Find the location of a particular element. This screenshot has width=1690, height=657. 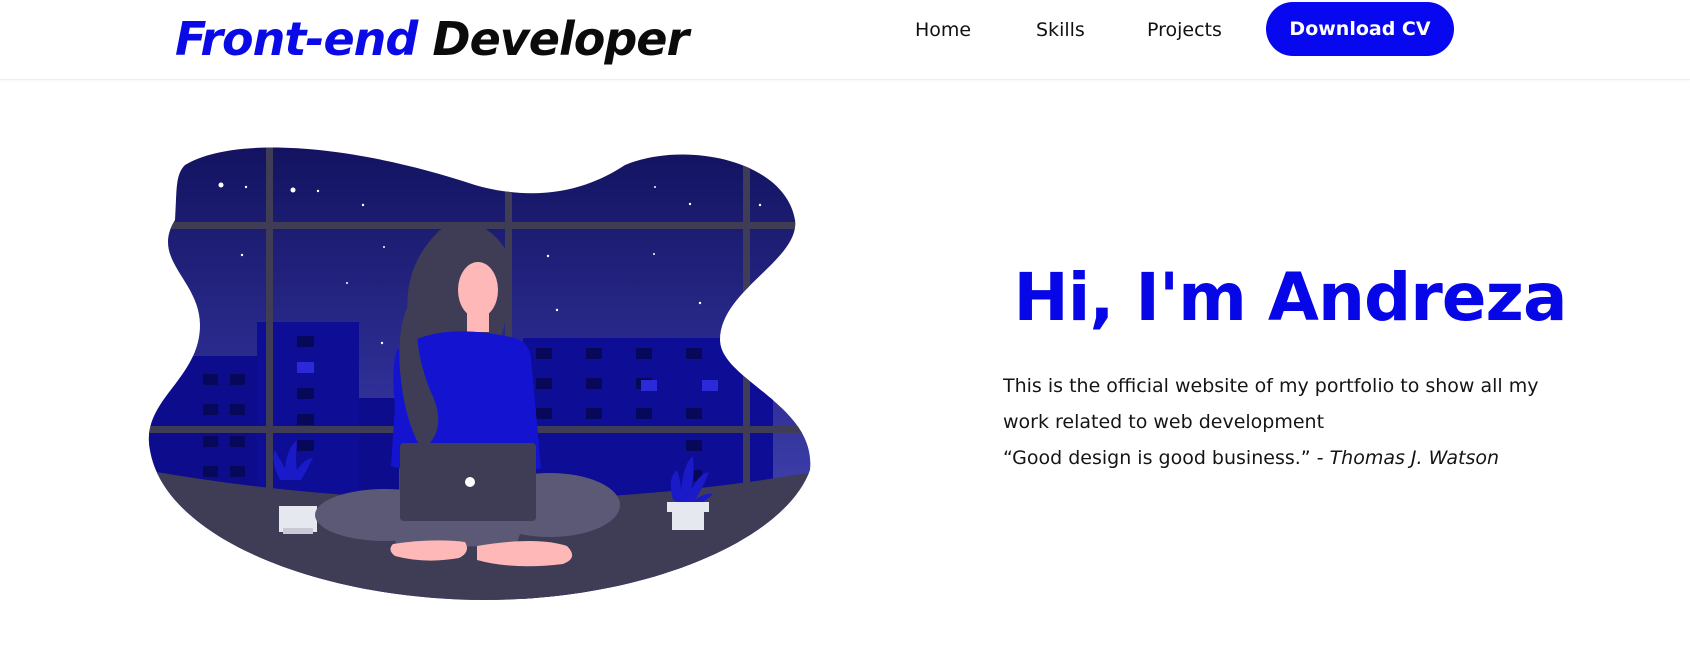

main-nav: Home Skills Projects Download CV is located at coordinates (845, 40).